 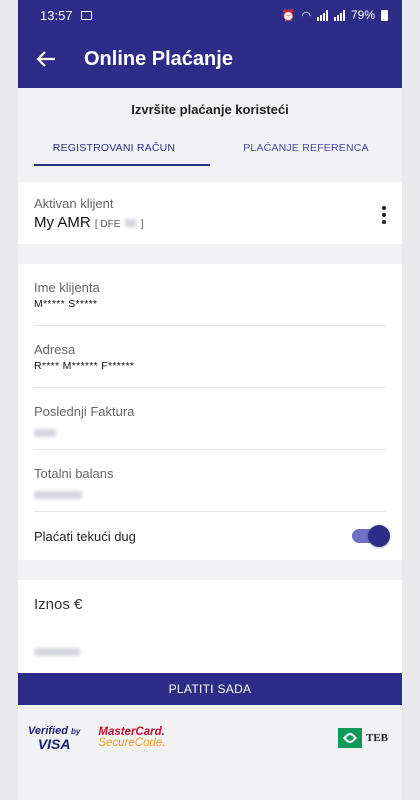 I want to click on last-invoice-value-redacted, so click(x=210, y=433).